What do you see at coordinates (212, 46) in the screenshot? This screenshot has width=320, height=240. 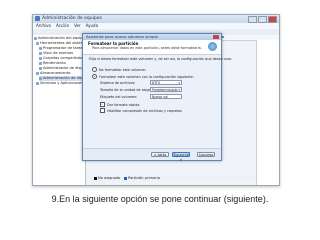 I see `disk-wizard-icon` at bounding box center [212, 46].